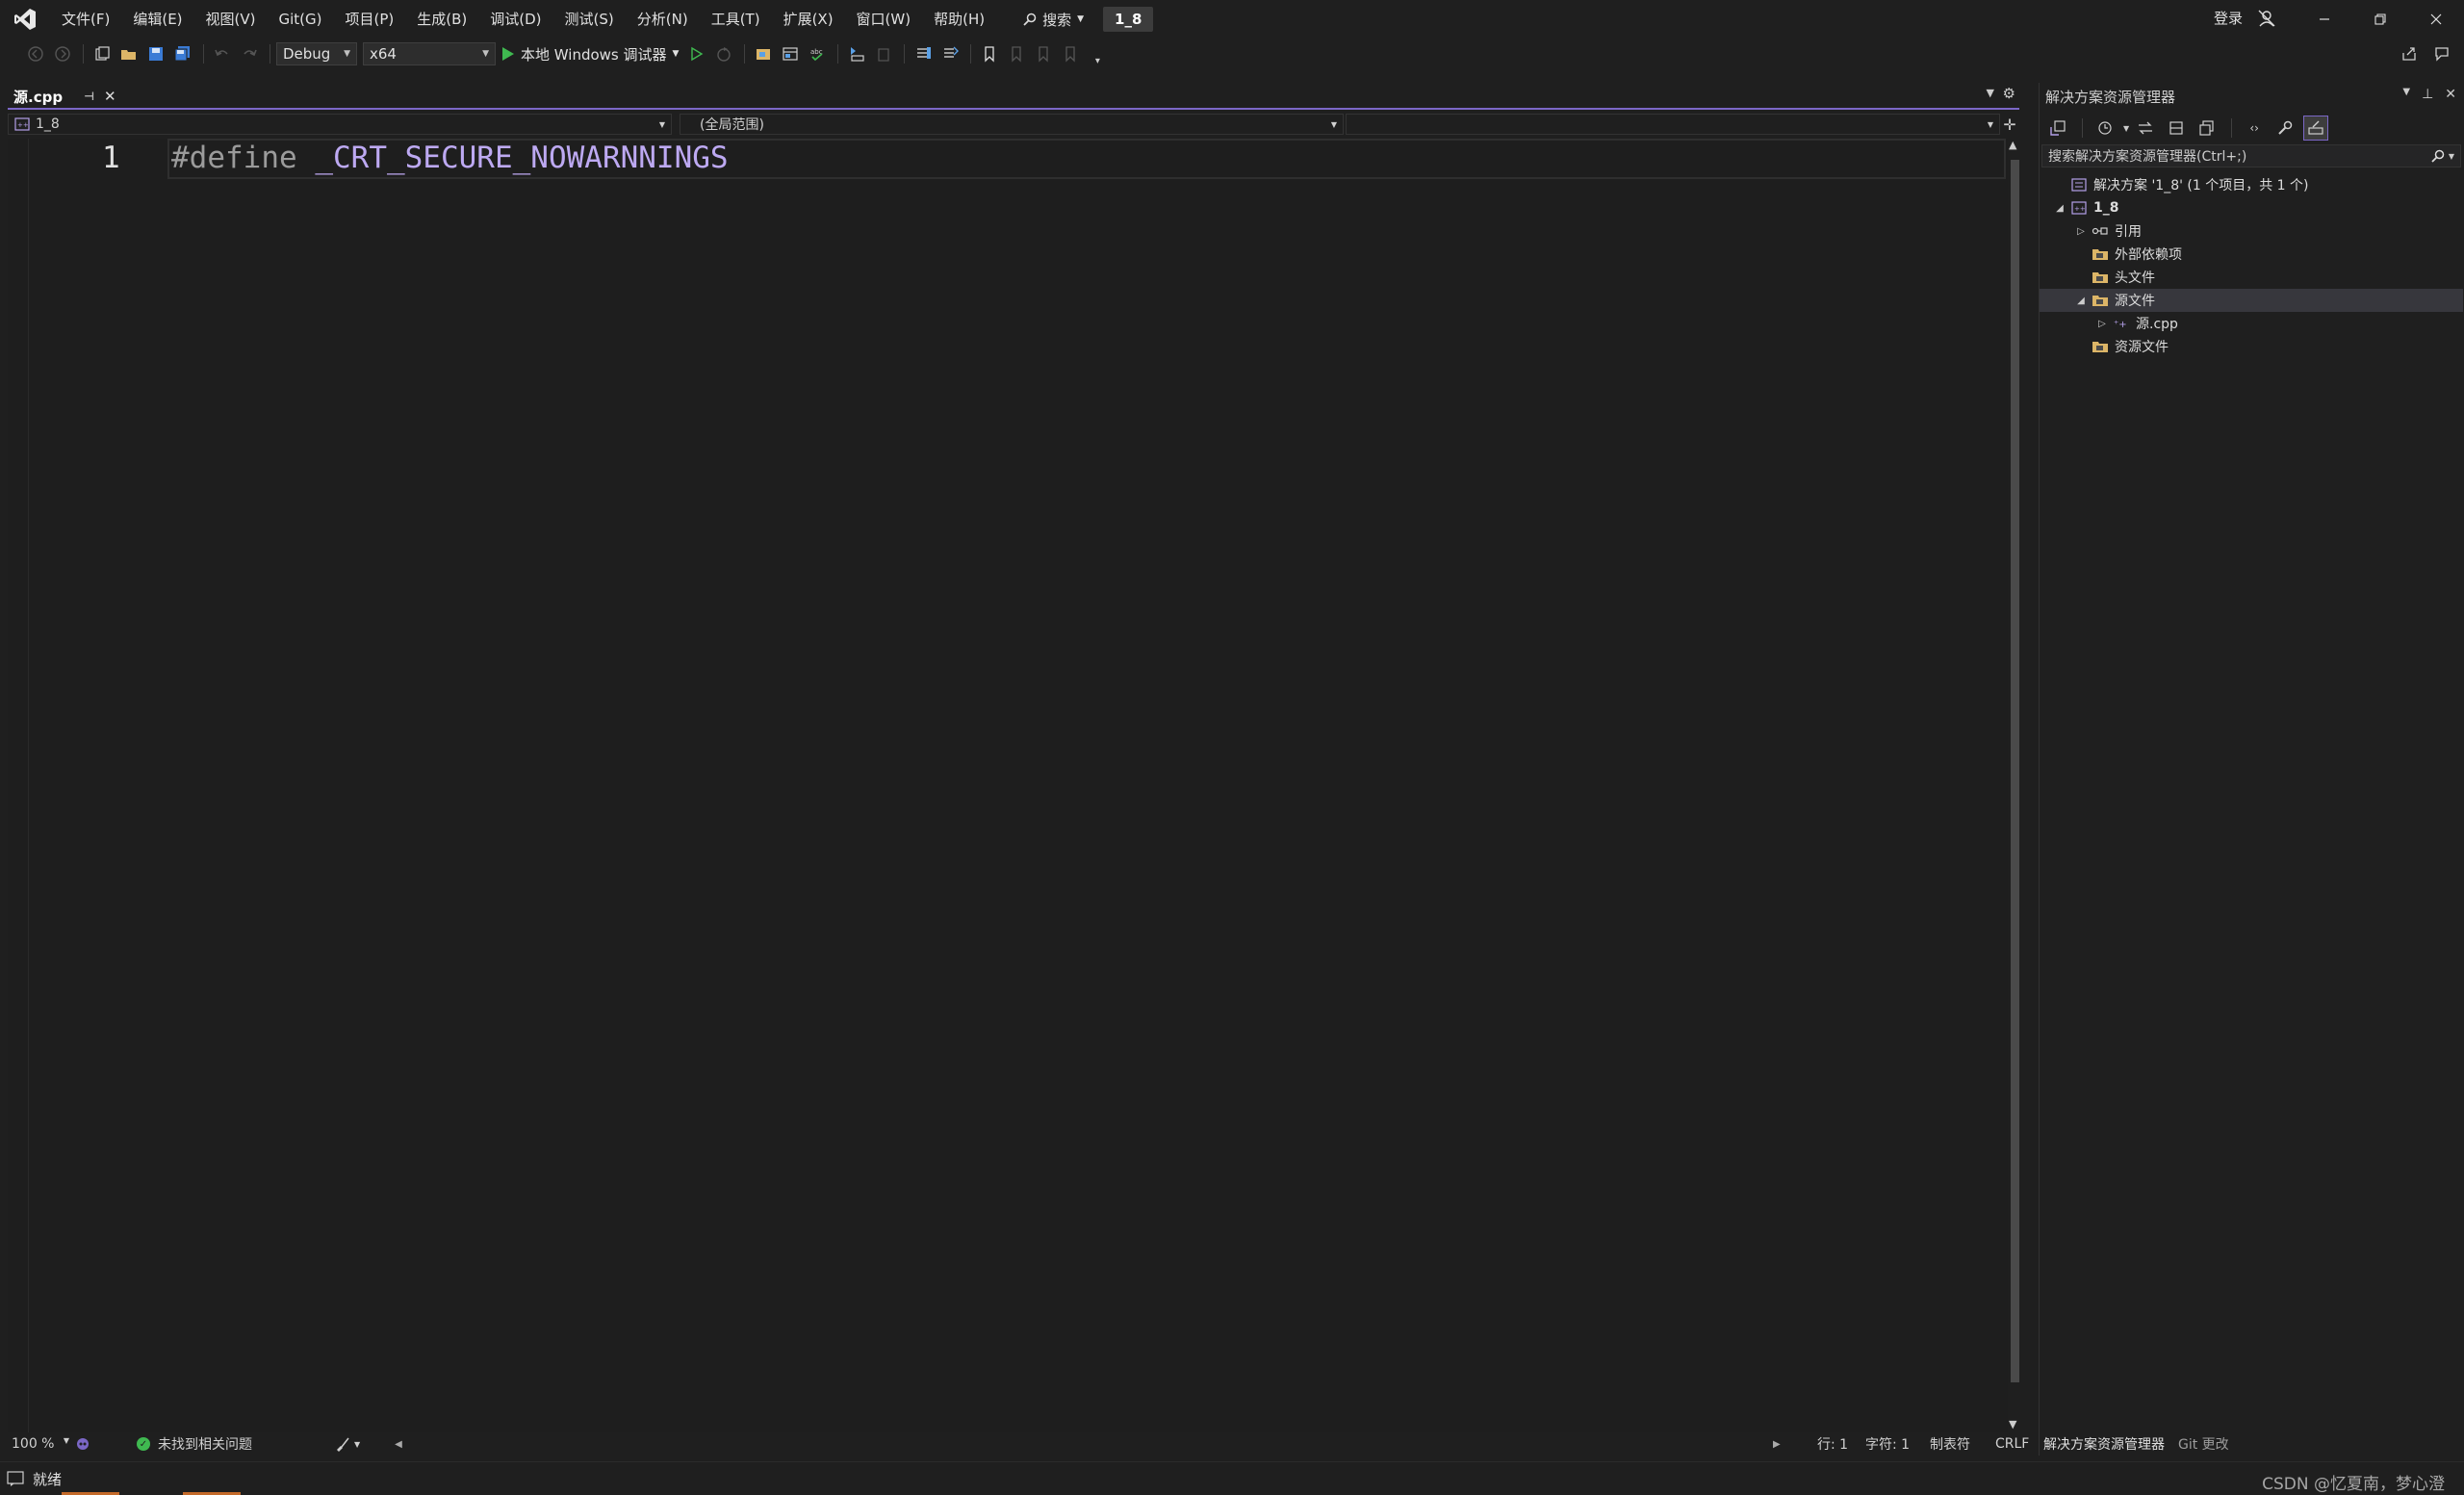 The width and height of the screenshot is (2464, 1495). Describe the element at coordinates (2284, 128) in the screenshot. I see `properties-wrench-icon` at that location.